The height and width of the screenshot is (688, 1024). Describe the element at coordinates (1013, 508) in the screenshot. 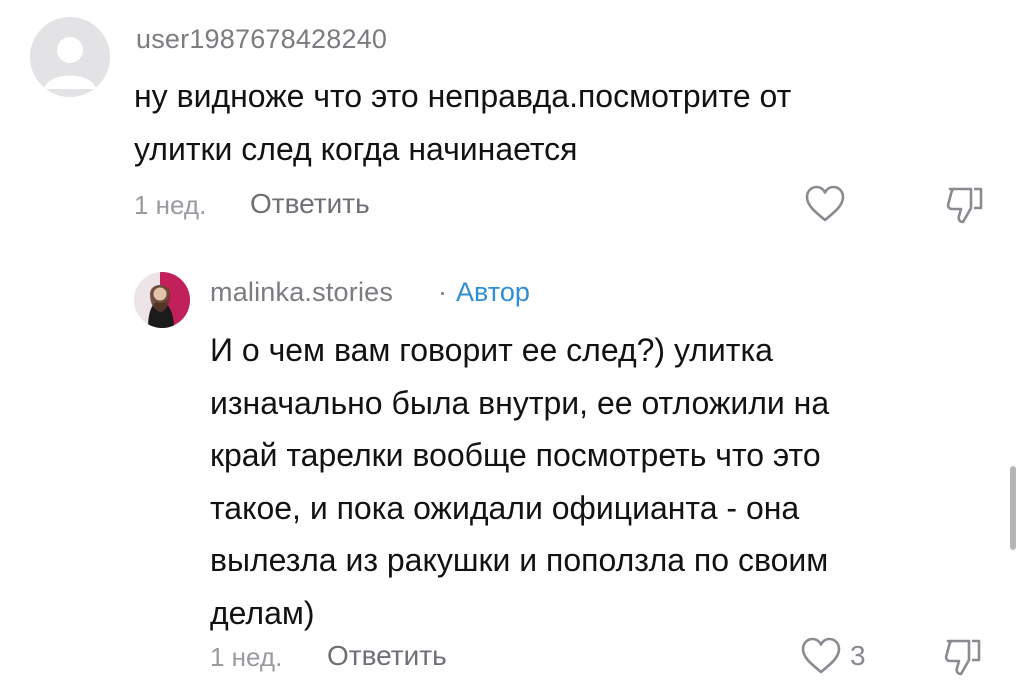

I see `scrollbar` at that location.